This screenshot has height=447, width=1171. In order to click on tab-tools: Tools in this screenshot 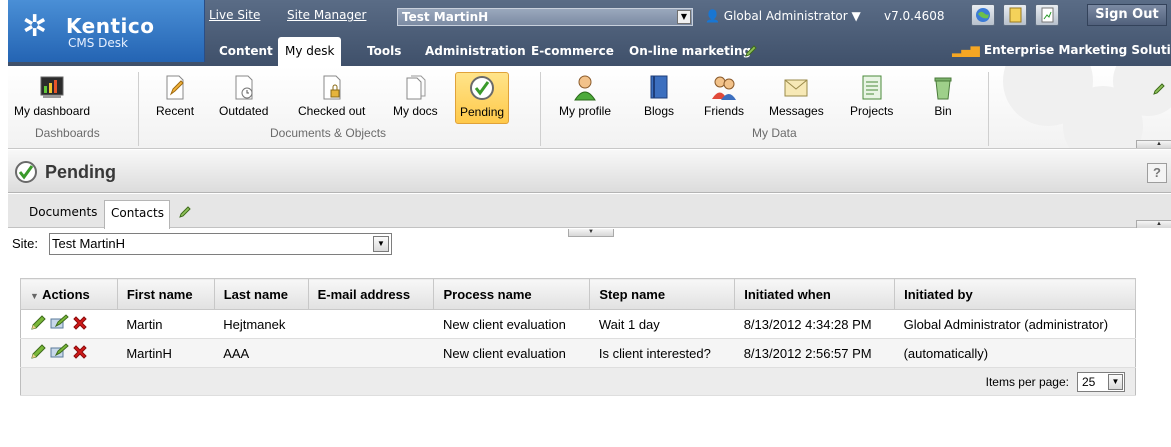, I will do `click(384, 51)`.